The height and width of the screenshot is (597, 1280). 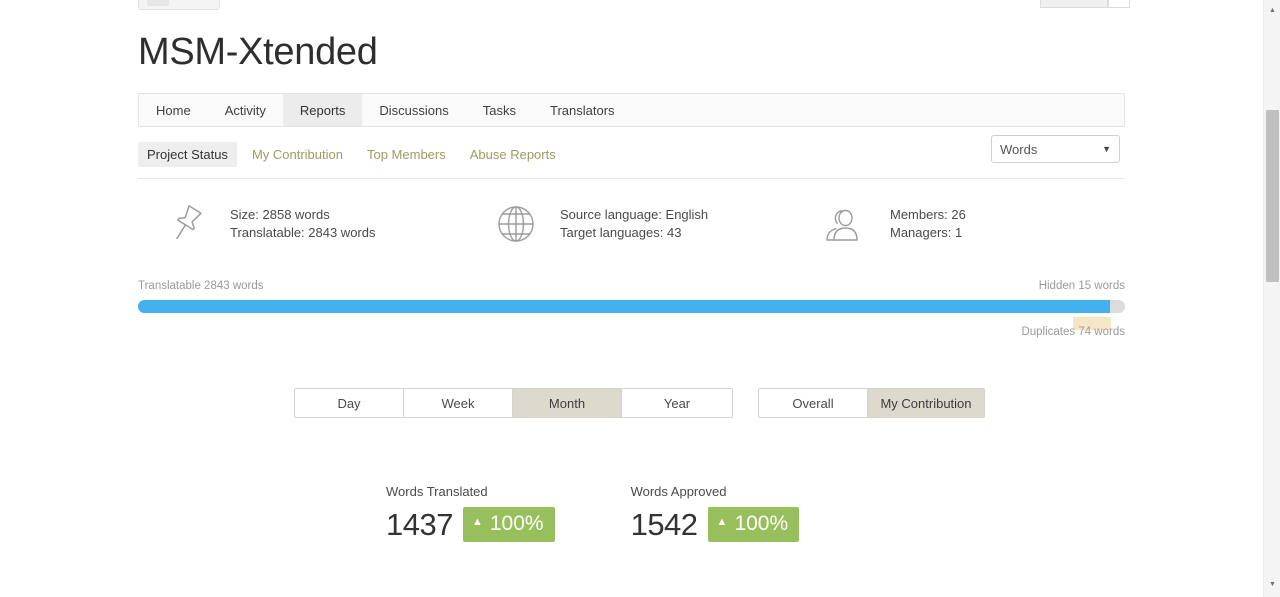 I want to click on tab-tasks: Tasks, so click(x=499, y=110).